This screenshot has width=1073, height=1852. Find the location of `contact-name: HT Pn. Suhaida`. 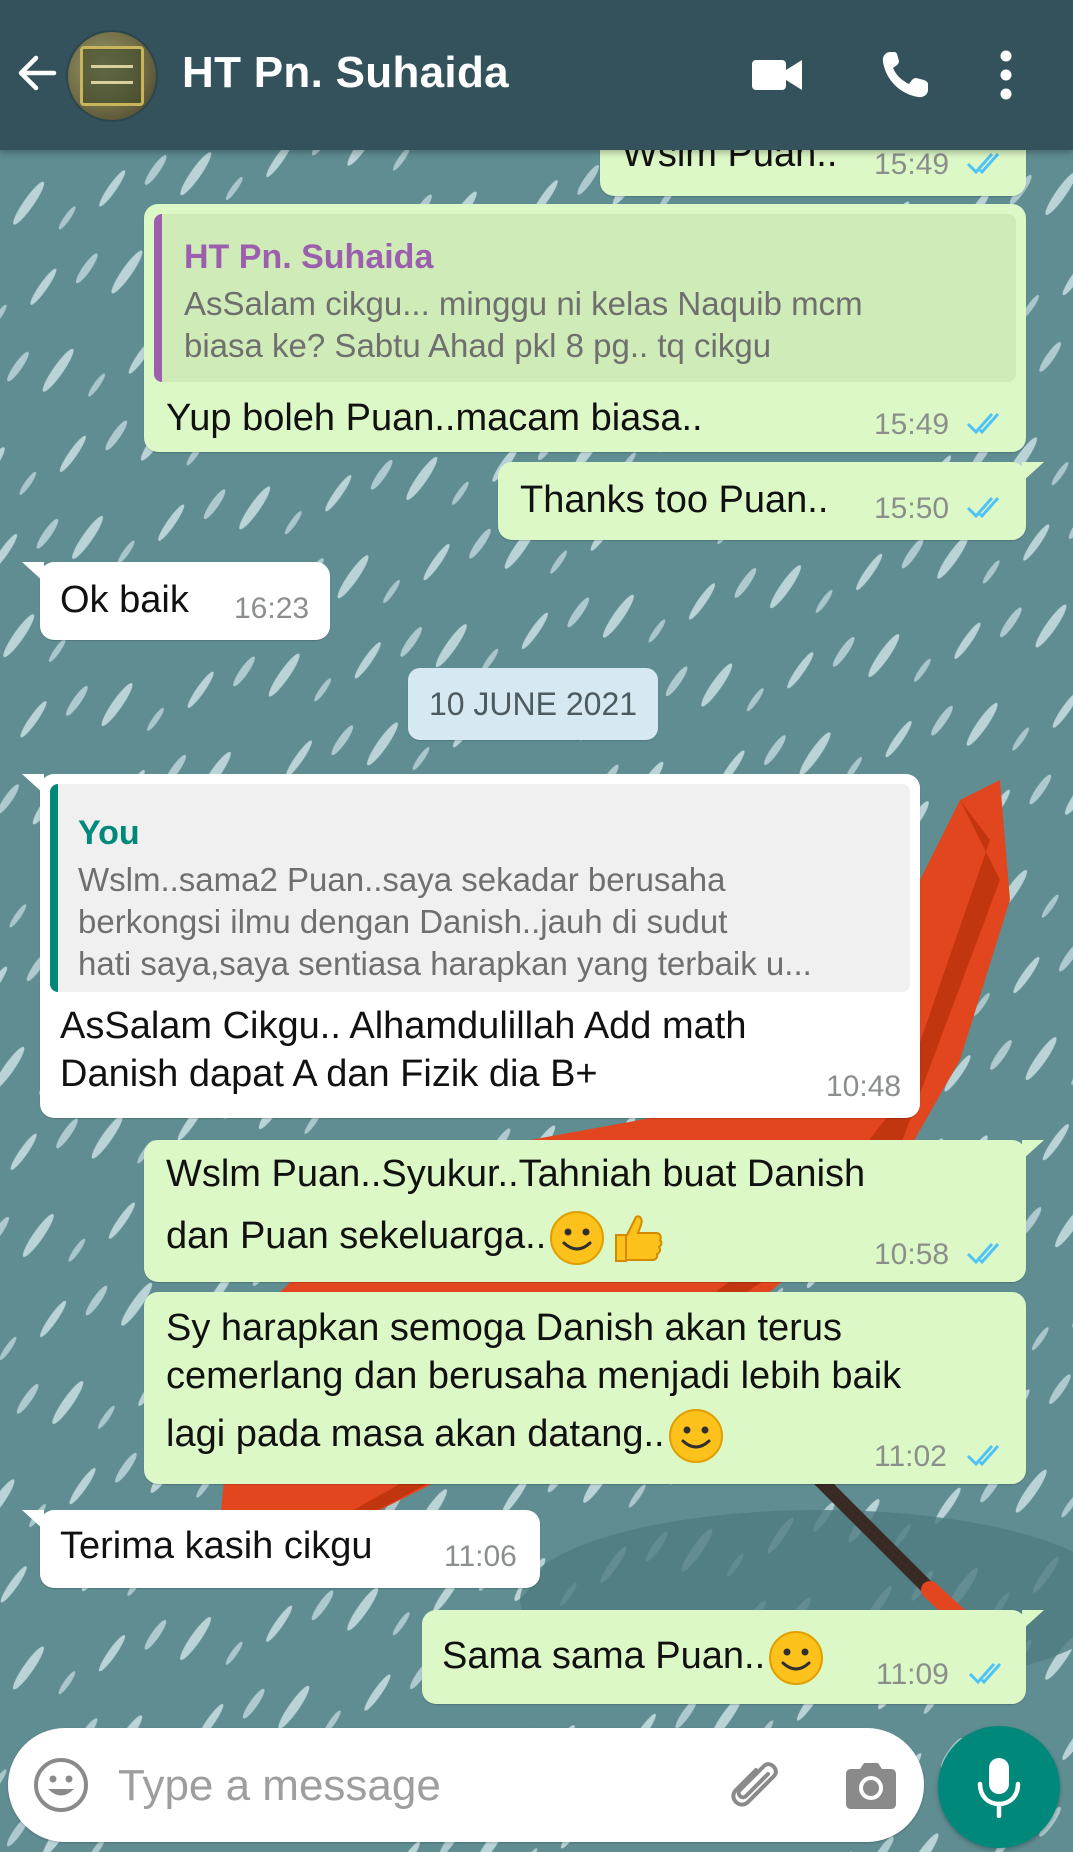

contact-name: HT Pn. Suhaida is located at coordinates (345, 73).